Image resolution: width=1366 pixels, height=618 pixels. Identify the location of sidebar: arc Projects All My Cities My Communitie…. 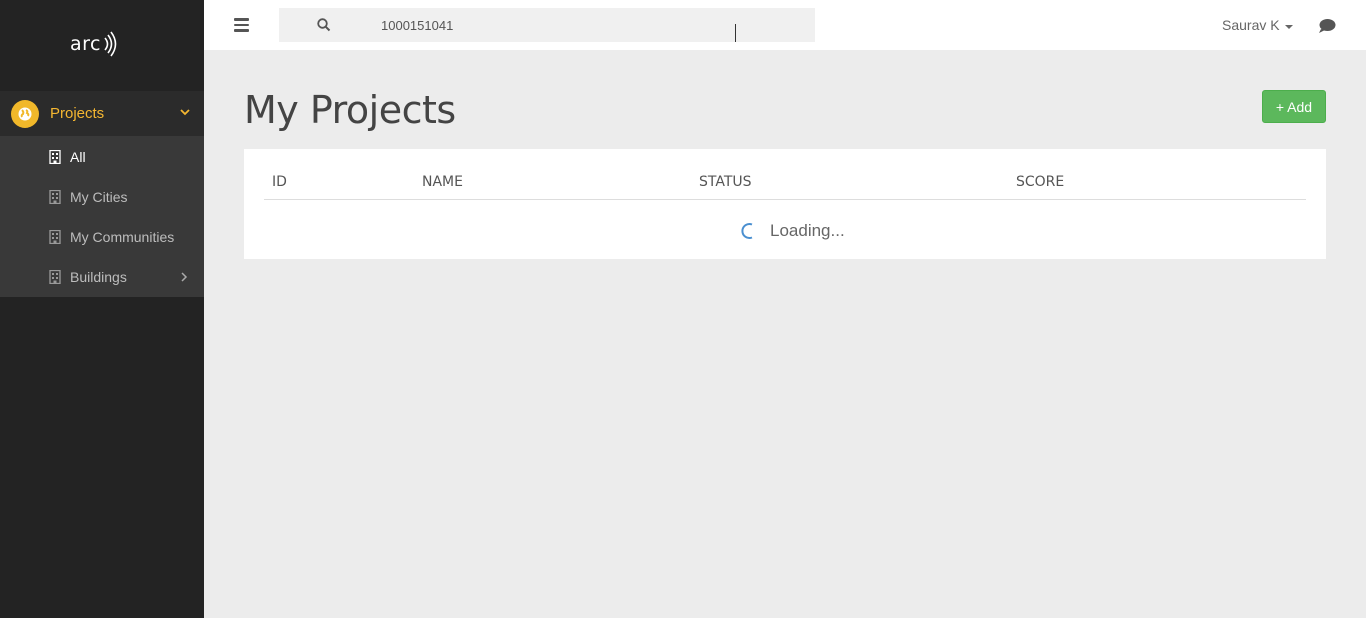
(102, 309).